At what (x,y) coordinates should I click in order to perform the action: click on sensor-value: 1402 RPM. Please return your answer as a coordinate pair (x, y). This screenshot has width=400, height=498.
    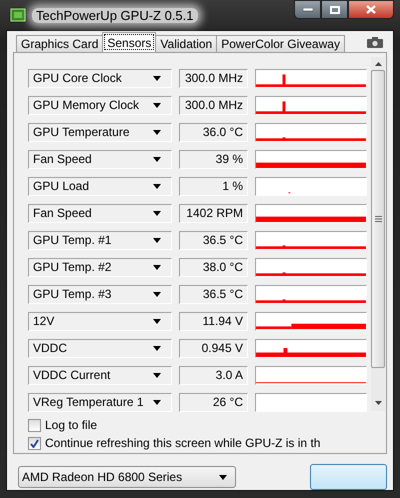
    Looking at the image, I should click on (213, 213).